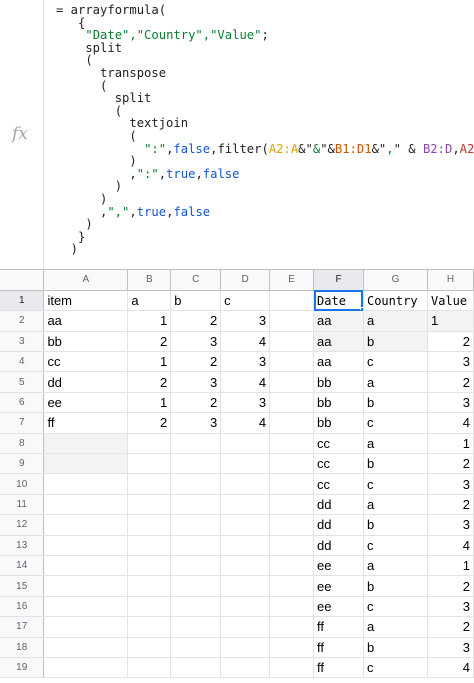 This screenshot has height=683, width=474. Describe the element at coordinates (86, 545) in the screenshot. I see `cell-a13` at that location.